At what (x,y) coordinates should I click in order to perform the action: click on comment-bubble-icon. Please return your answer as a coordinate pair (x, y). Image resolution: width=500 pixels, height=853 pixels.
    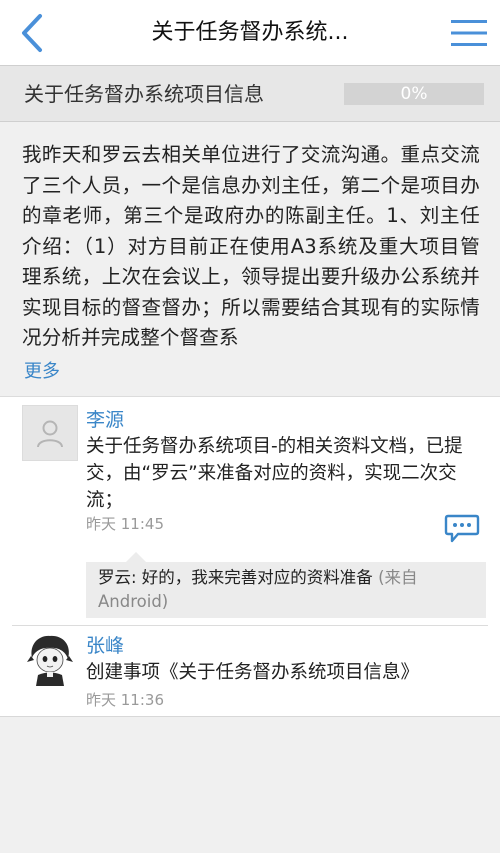
    Looking at the image, I should click on (462, 528).